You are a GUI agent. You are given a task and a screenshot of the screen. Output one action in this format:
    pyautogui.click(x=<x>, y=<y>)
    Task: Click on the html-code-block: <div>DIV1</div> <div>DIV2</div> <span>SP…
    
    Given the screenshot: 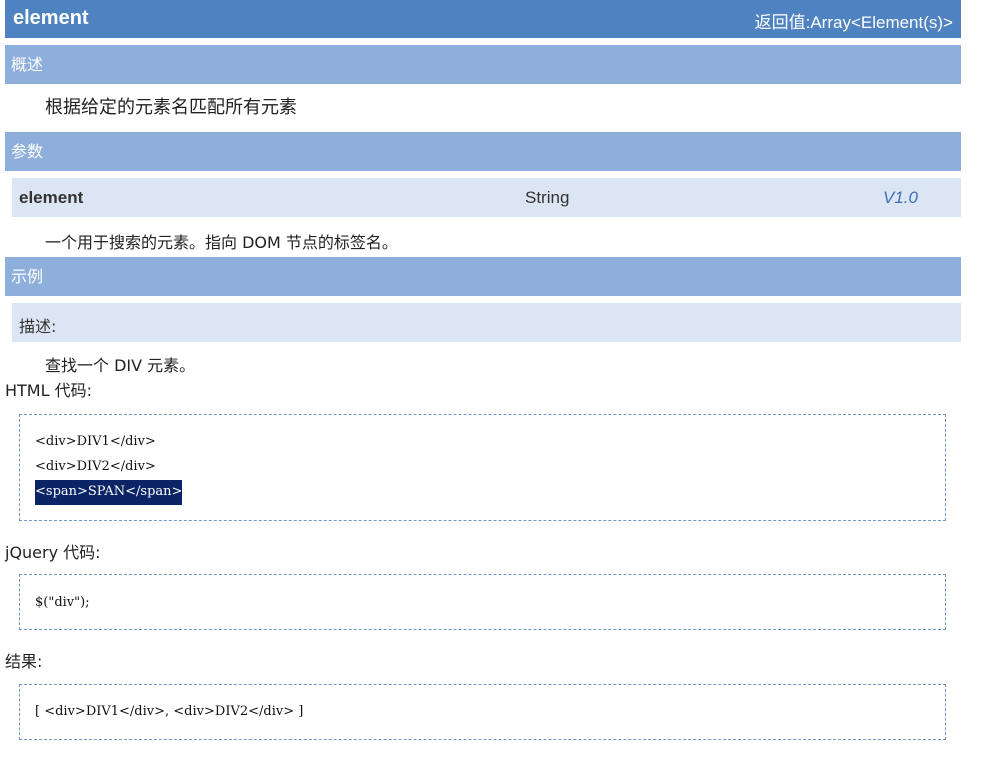 What is the action you would take?
    pyautogui.click(x=482, y=467)
    